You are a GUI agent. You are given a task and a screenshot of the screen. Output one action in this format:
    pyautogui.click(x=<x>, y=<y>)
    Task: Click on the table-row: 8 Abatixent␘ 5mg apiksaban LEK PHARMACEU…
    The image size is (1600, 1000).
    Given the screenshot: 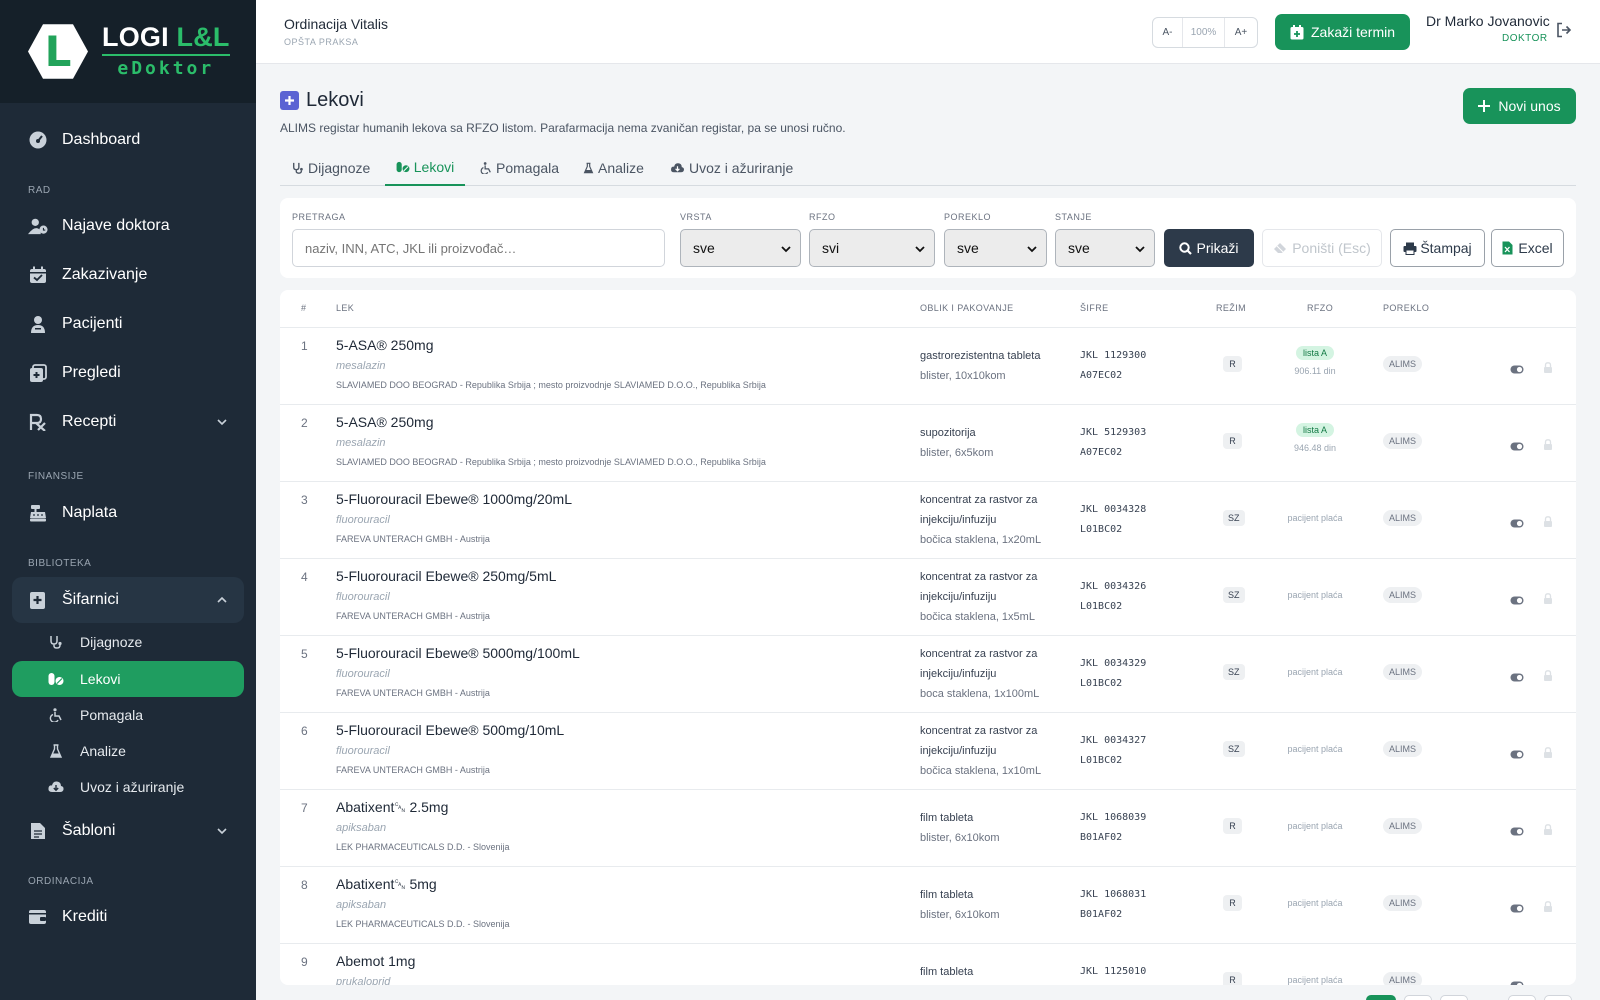 What is the action you would take?
    pyautogui.click(x=928, y=904)
    